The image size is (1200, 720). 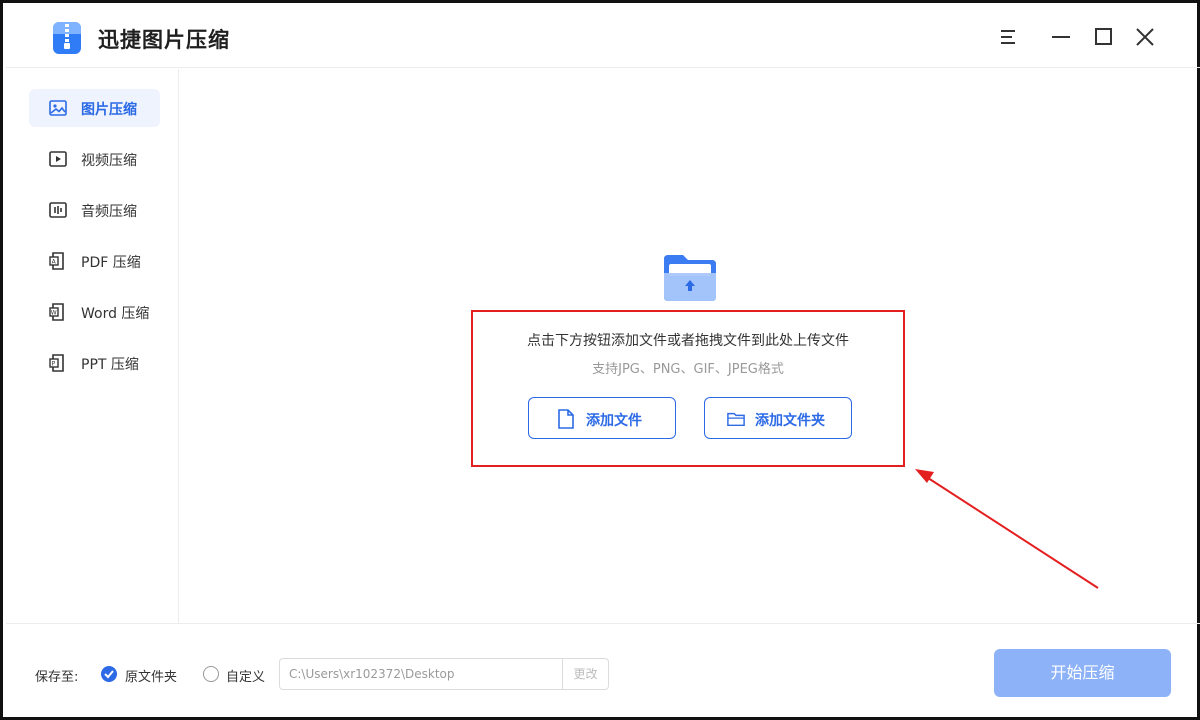 I want to click on add-folder-button: 添加文件夹, so click(x=778, y=418).